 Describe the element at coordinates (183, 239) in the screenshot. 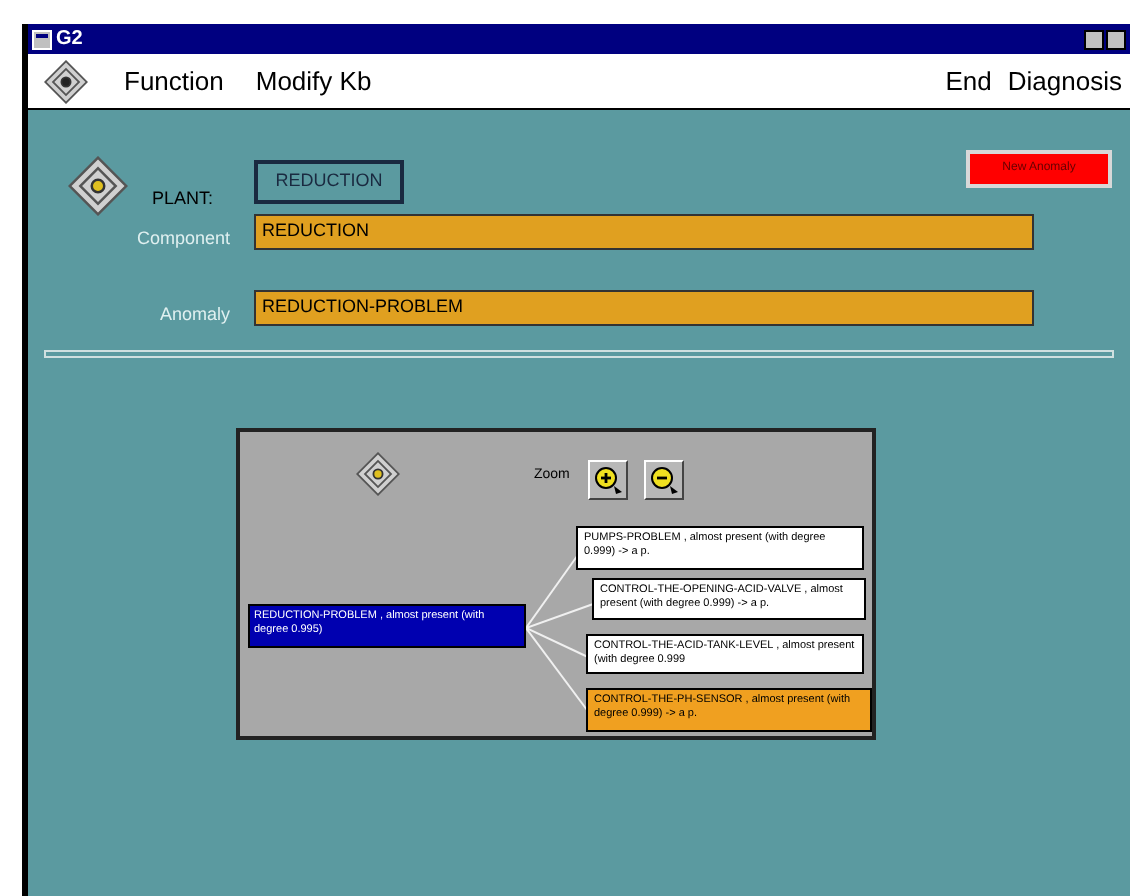

I see `component-label: Component` at that location.